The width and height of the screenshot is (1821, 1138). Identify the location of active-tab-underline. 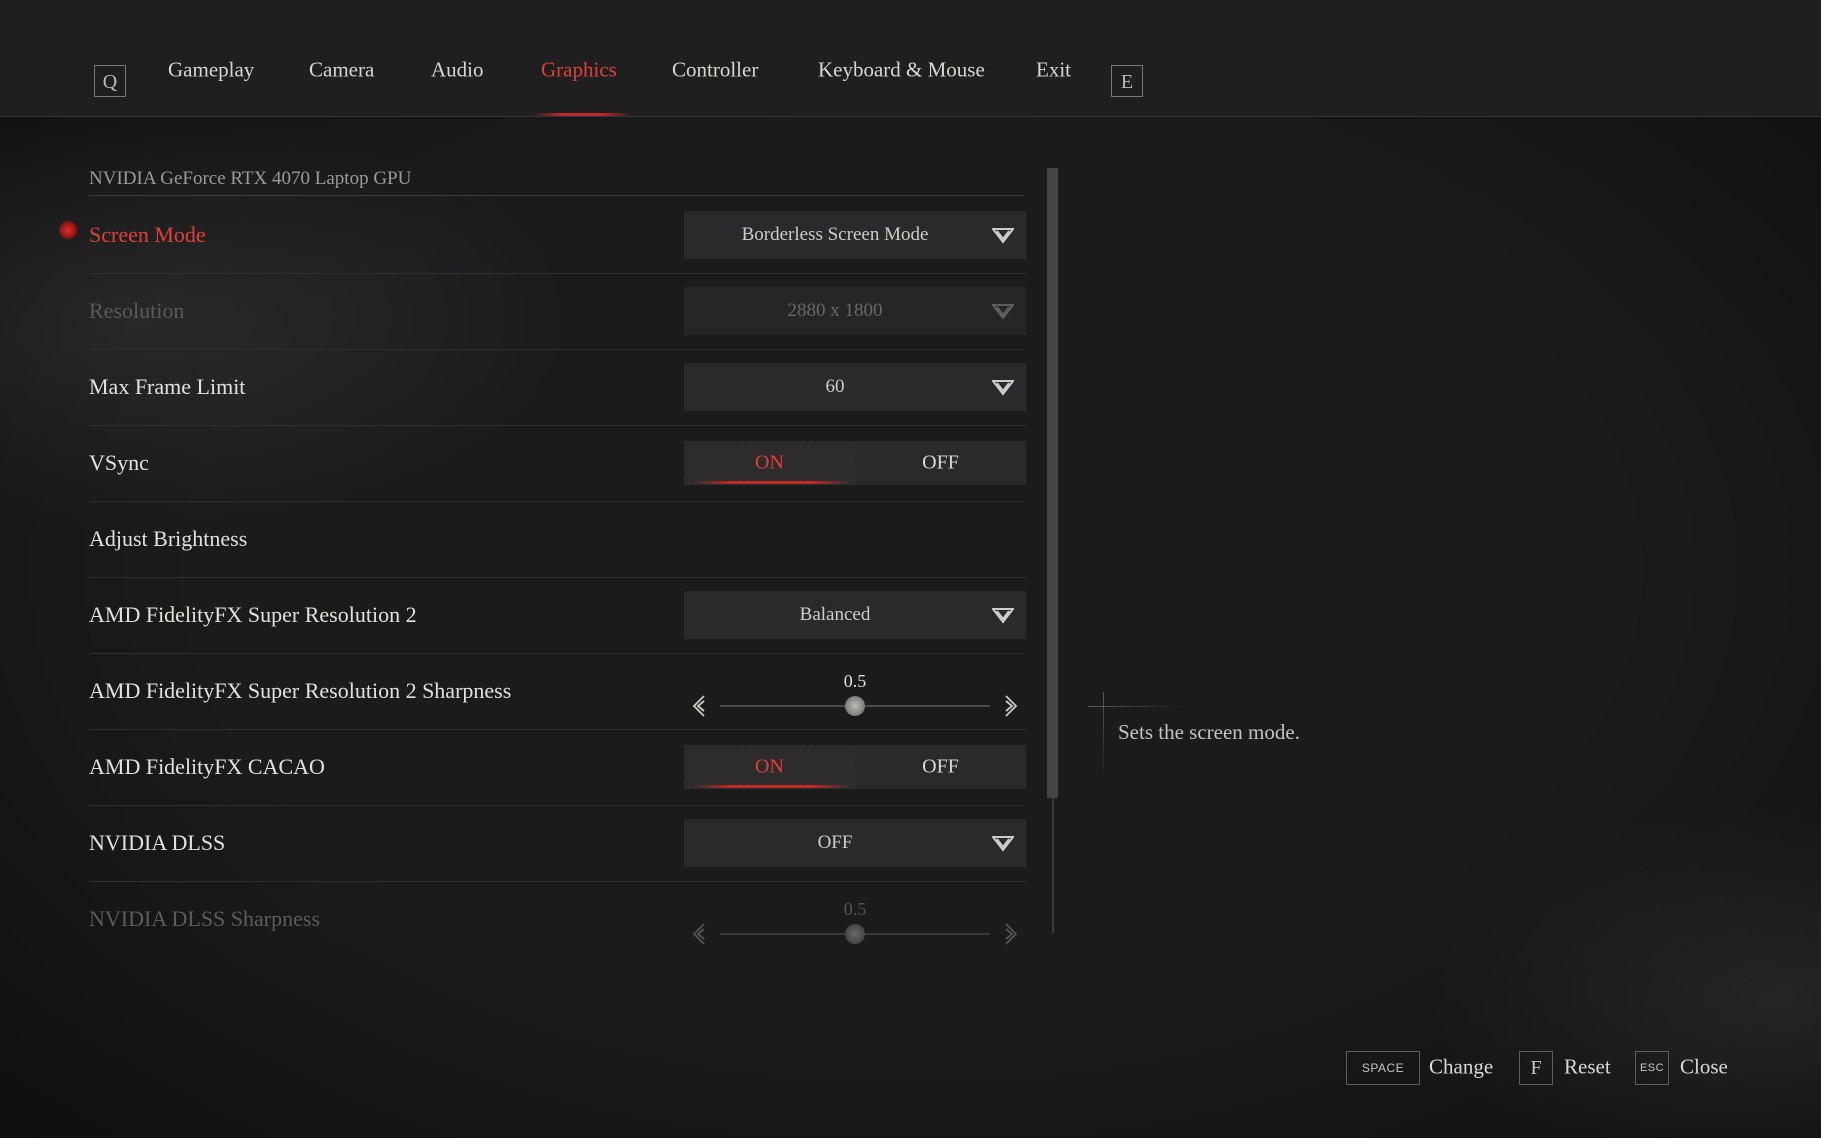
(582, 114).